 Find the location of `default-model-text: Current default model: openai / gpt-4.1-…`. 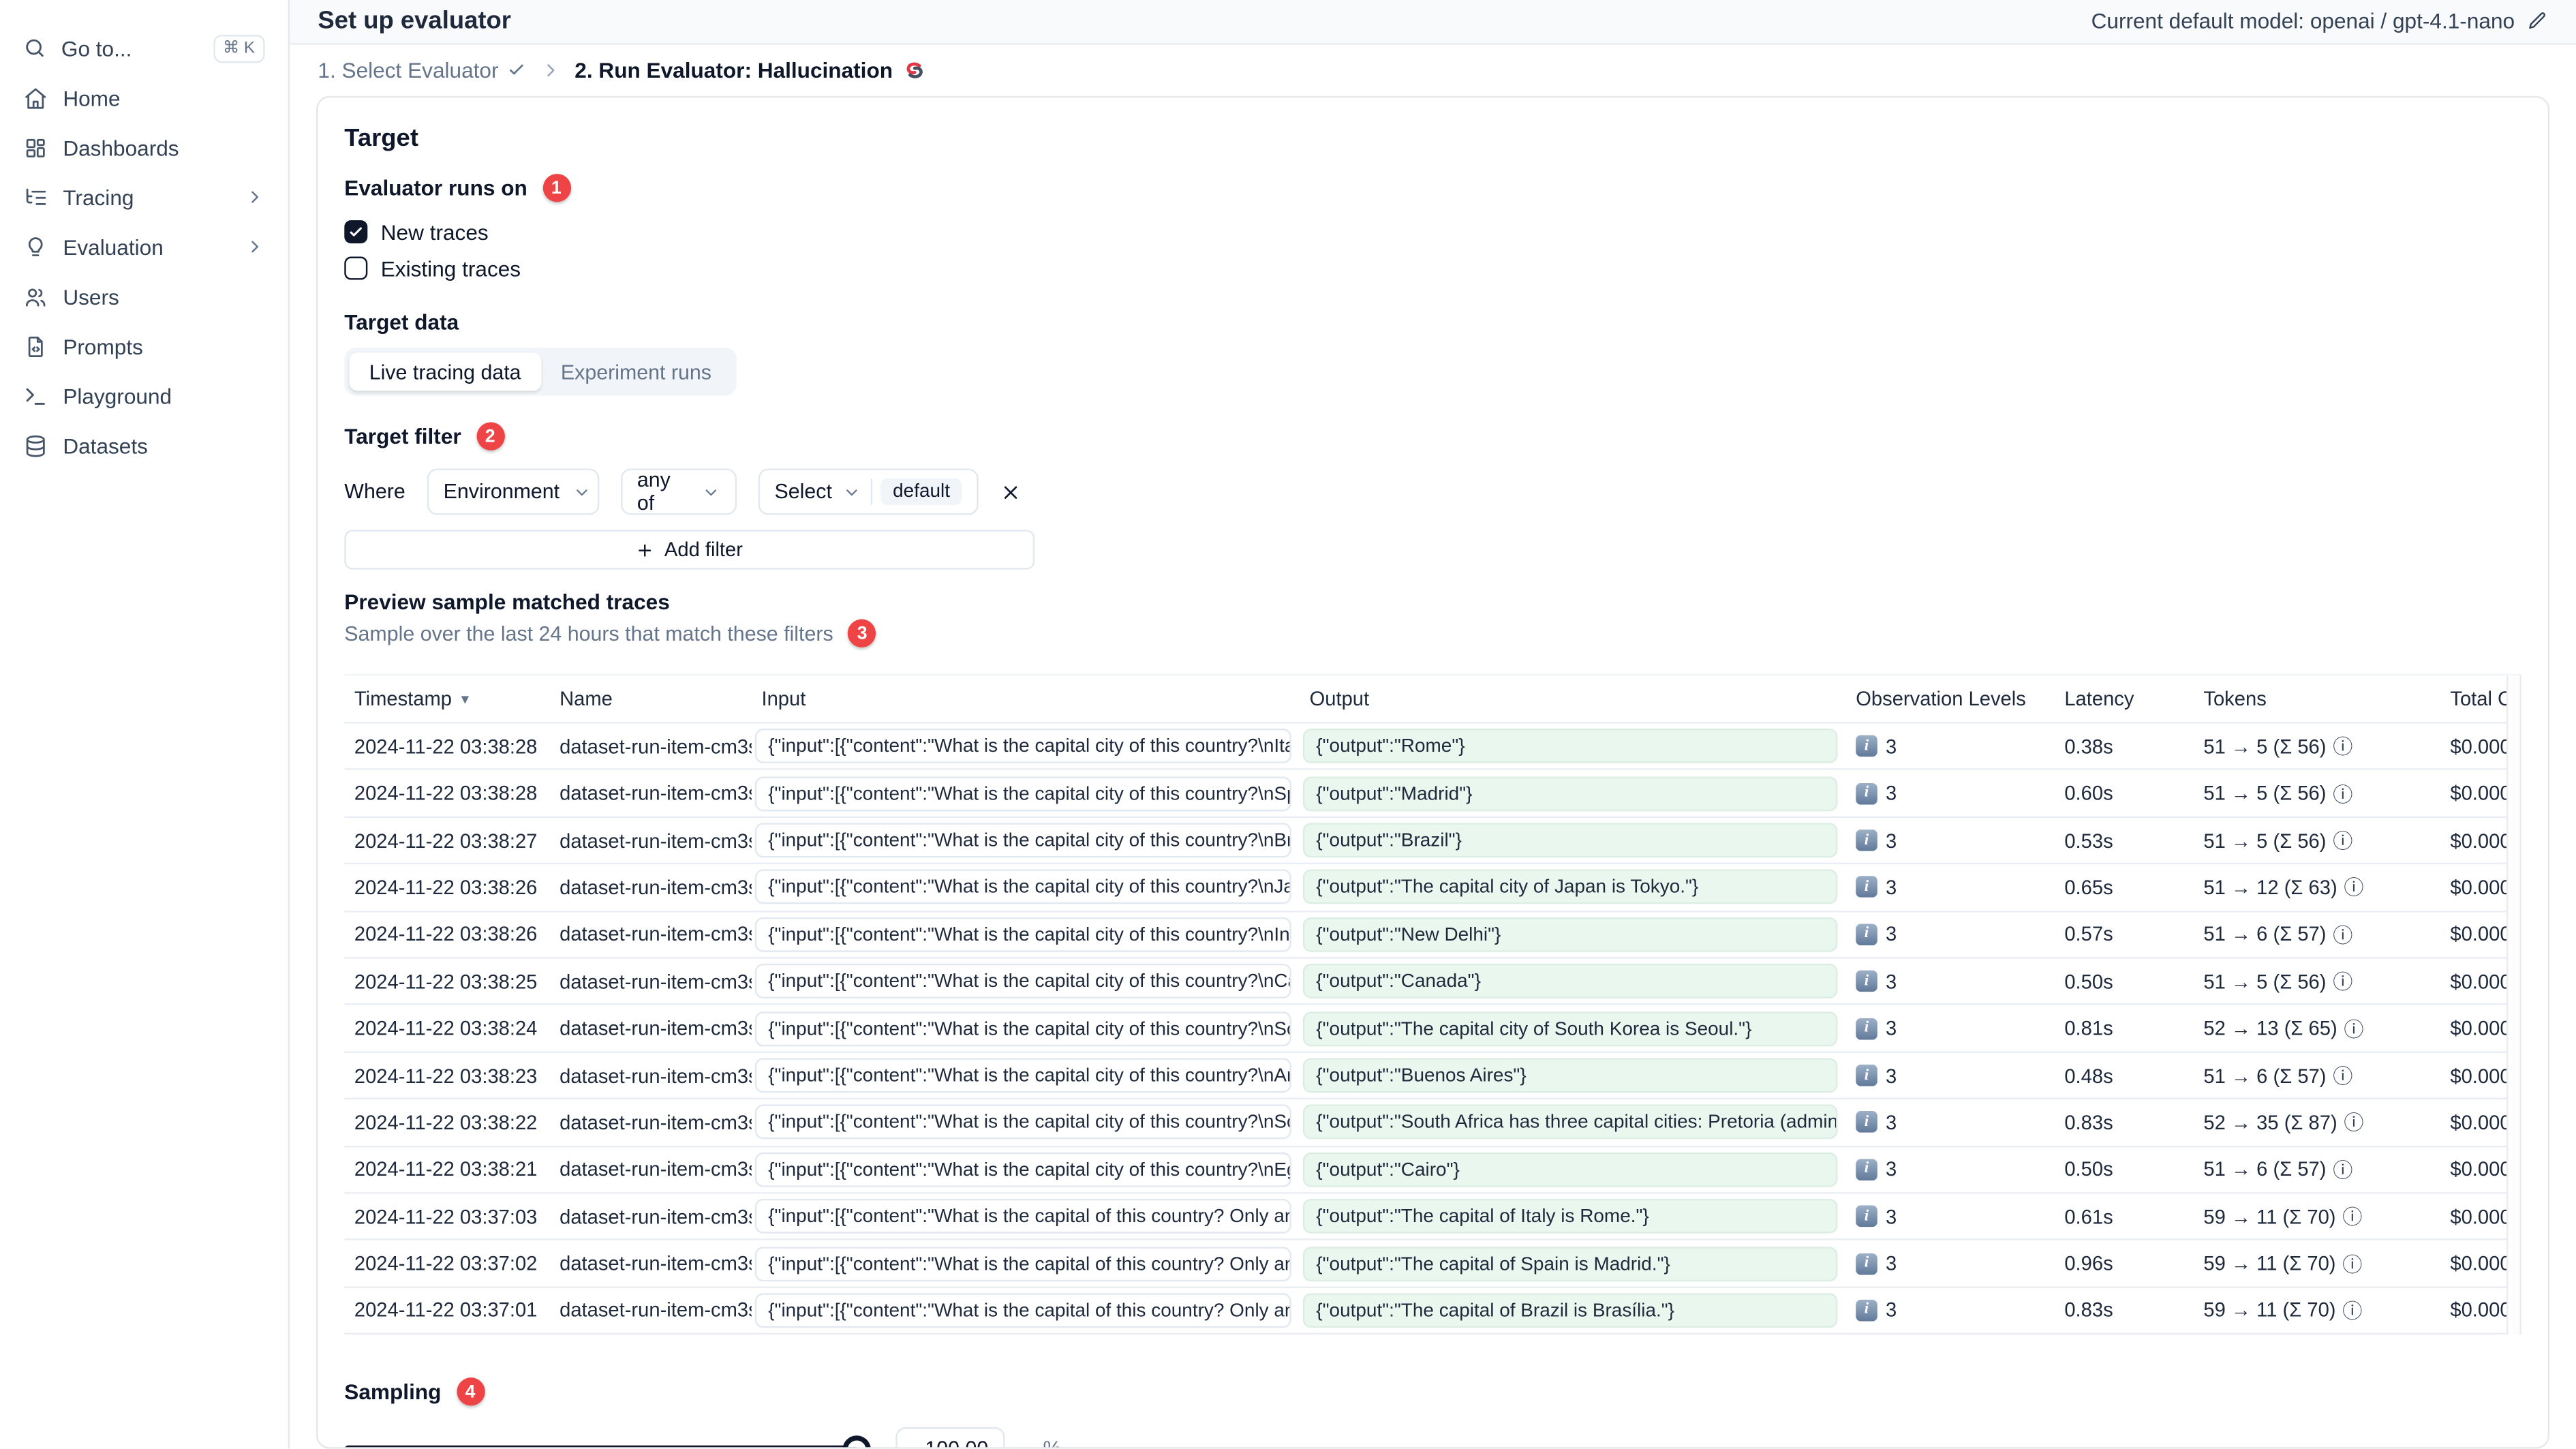

default-model-text: Current default model: openai / gpt-4.1-… is located at coordinates (2303, 21).